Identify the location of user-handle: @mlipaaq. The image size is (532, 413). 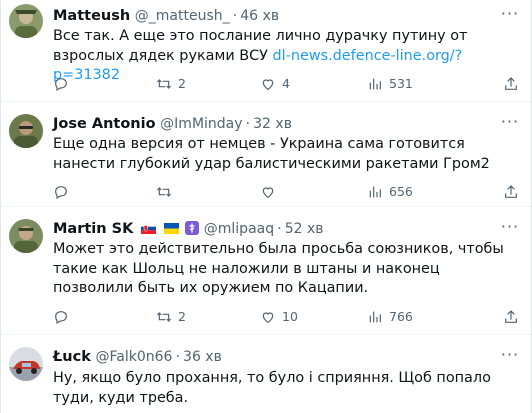
(239, 229).